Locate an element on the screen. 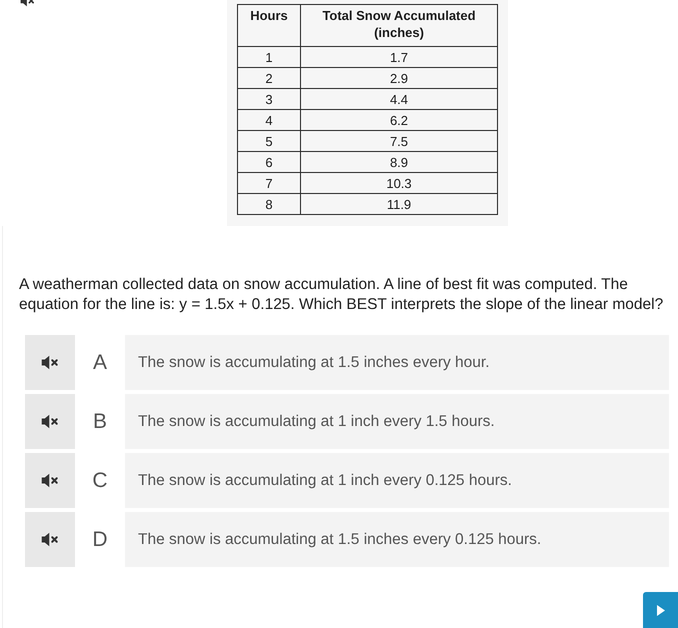 The height and width of the screenshot is (628, 678). column-header: Hours is located at coordinates (269, 25).